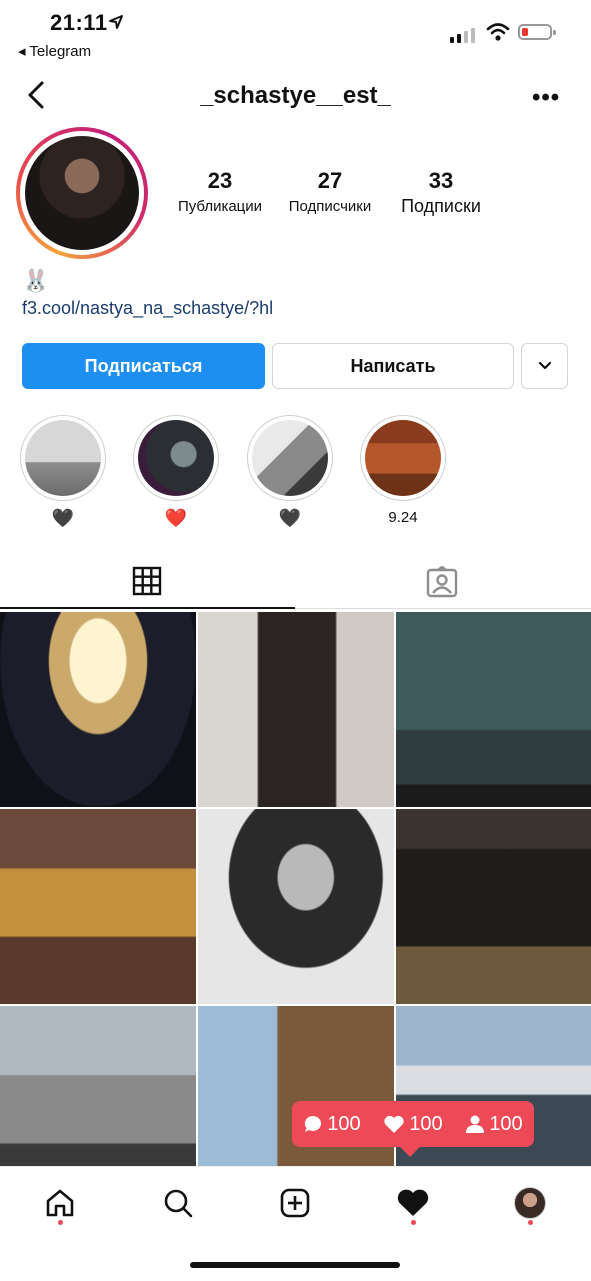  What do you see at coordinates (116, 22) in the screenshot?
I see `location-arrow-icon` at bounding box center [116, 22].